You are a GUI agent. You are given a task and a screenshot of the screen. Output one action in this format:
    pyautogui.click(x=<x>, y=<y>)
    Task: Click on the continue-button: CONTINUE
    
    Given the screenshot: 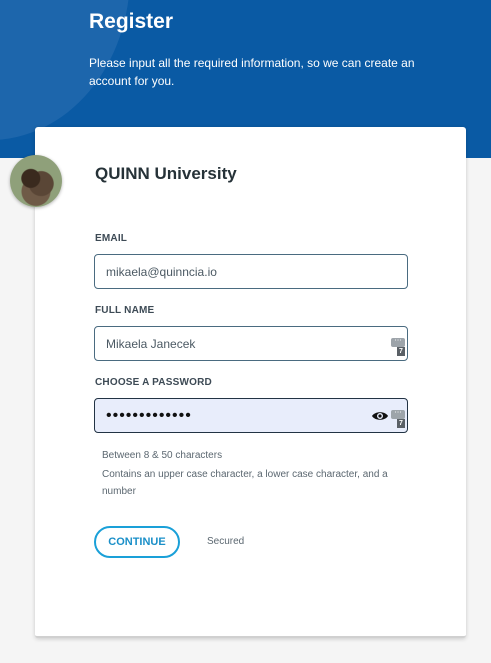 What is the action you would take?
    pyautogui.click(x=137, y=542)
    